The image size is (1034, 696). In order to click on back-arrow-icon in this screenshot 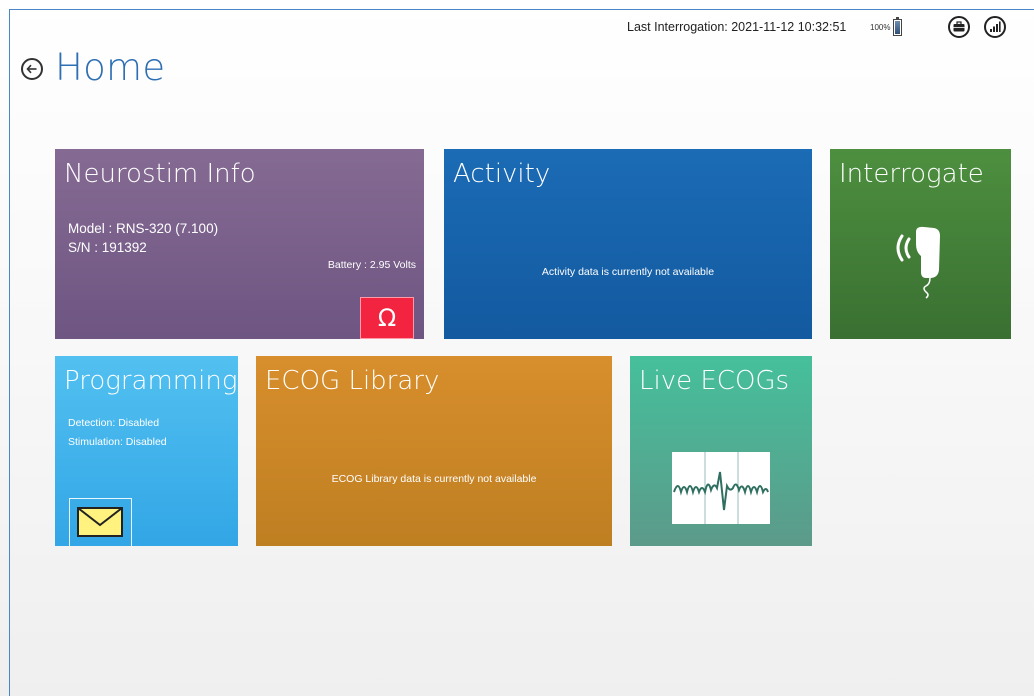, I will do `click(32, 69)`.